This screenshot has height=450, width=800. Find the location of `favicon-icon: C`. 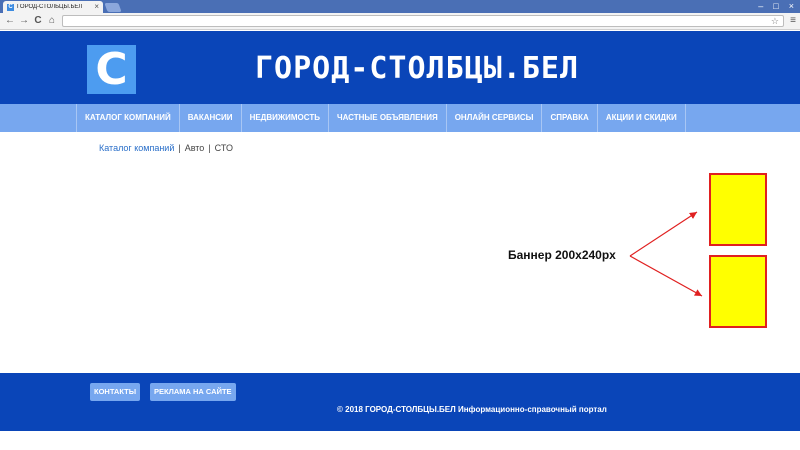

favicon-icon: C is located at coordinates (10, 7).